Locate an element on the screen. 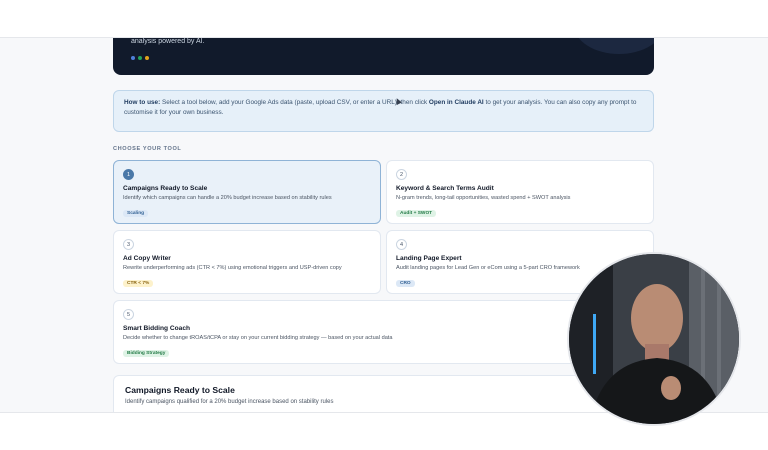 The image size is (768, 450). hero-dot-blue is located at coordinates (133, 58).